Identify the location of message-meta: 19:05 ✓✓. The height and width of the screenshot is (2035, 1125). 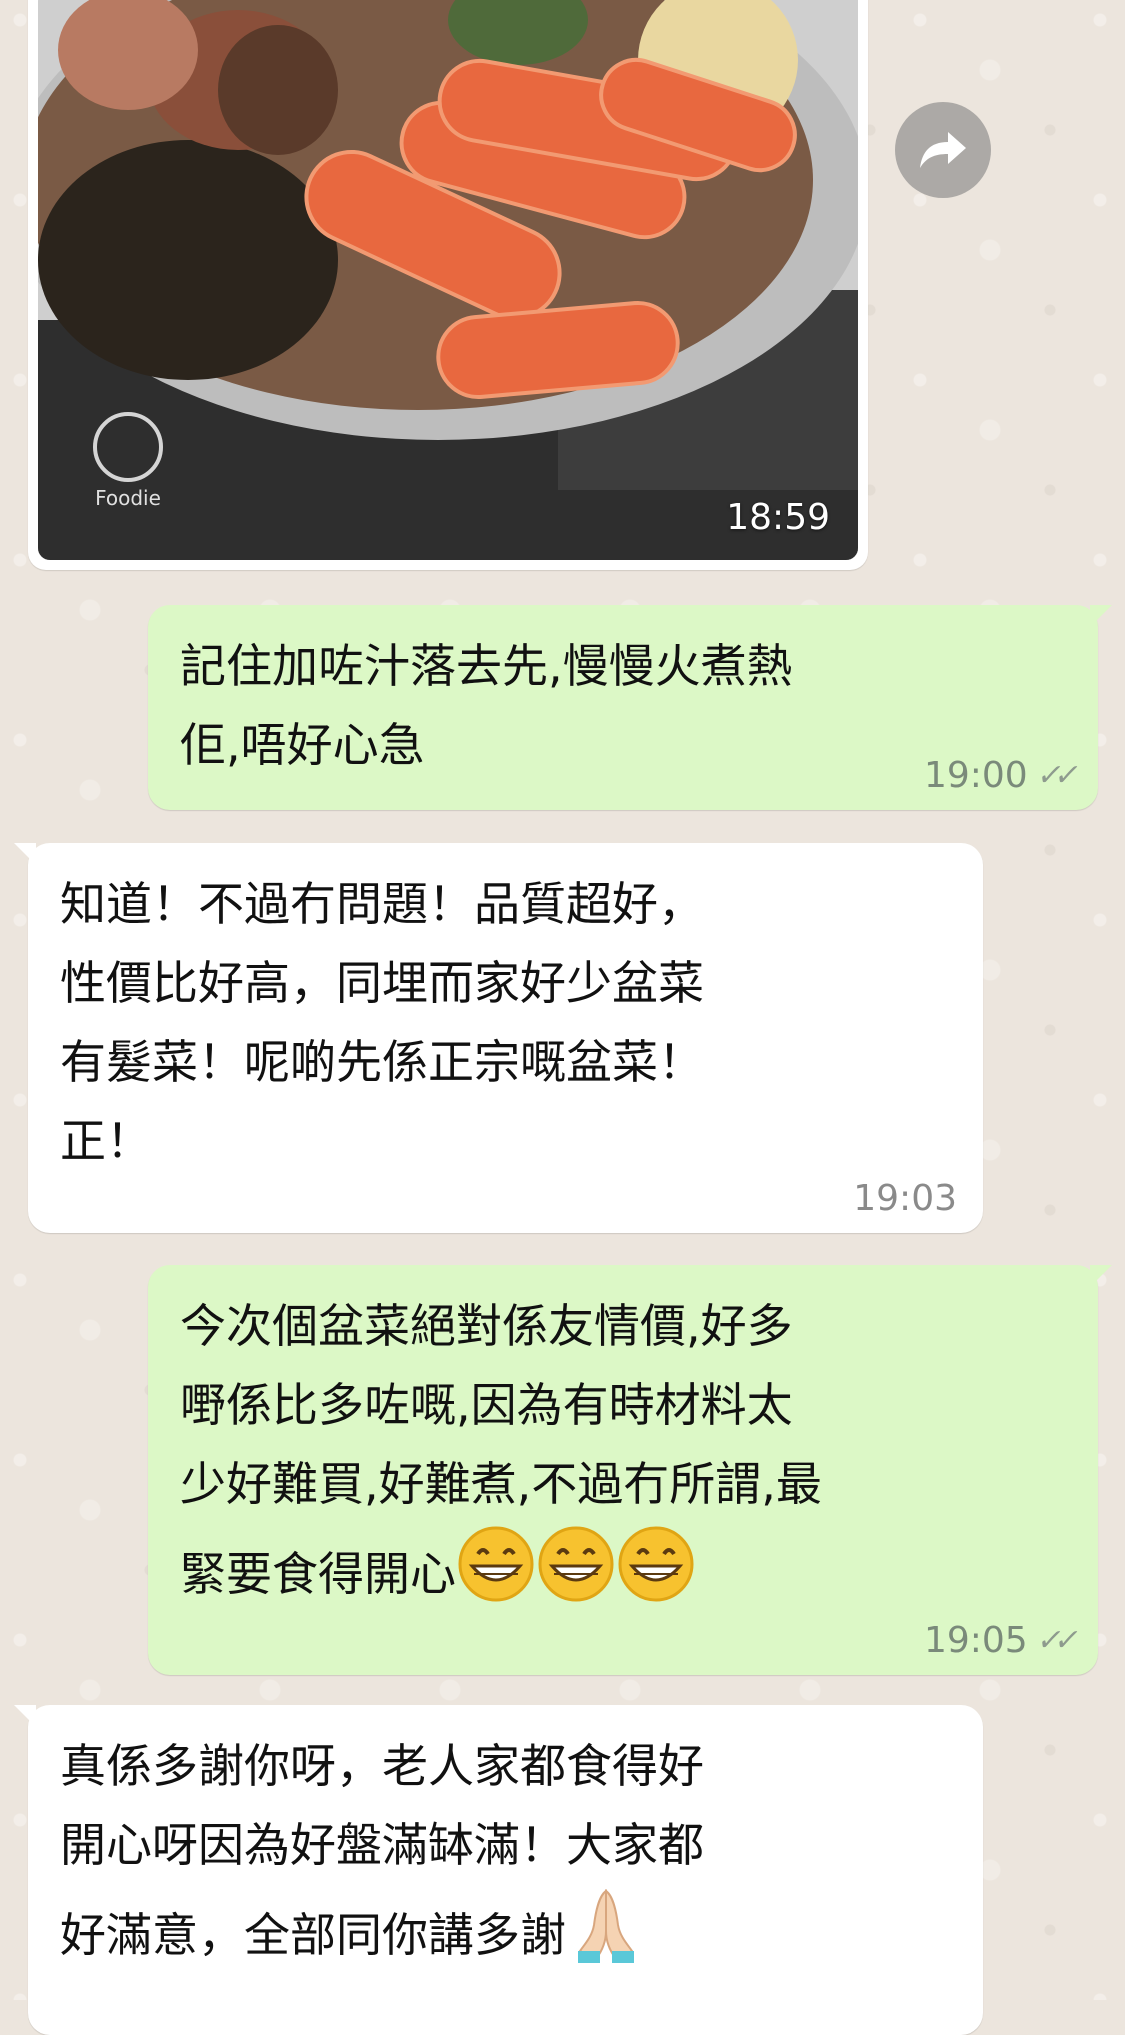
(999, 1640).